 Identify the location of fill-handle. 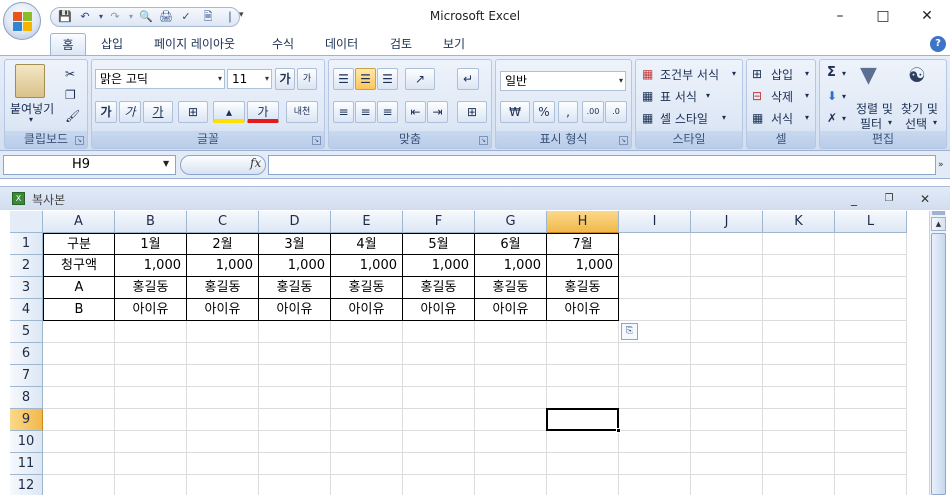
(618, 430).